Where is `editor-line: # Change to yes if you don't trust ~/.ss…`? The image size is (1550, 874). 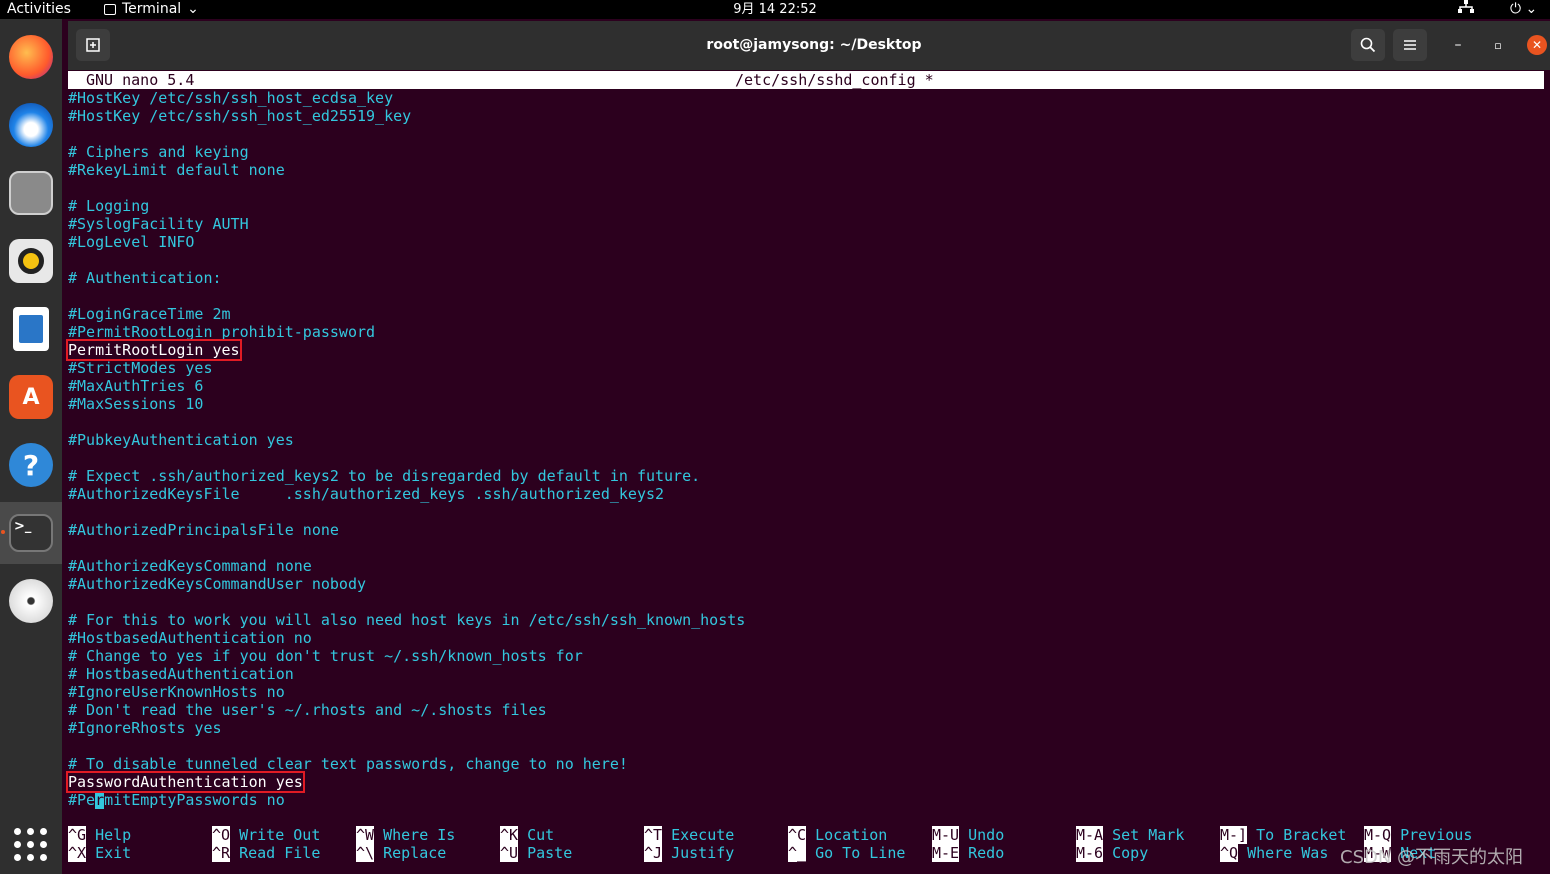
editor-line: # Change to yes if you don't trust ~/.ss… is located at coordinates (806, 656).